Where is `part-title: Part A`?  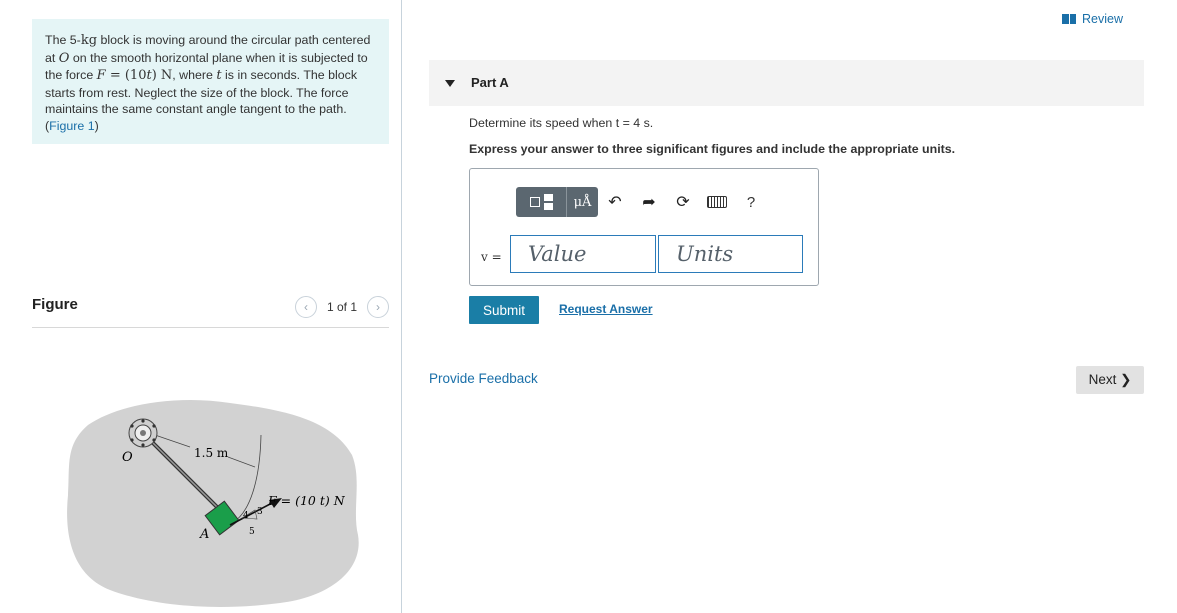
part-title: Part A is located at coordinates (490, 82).